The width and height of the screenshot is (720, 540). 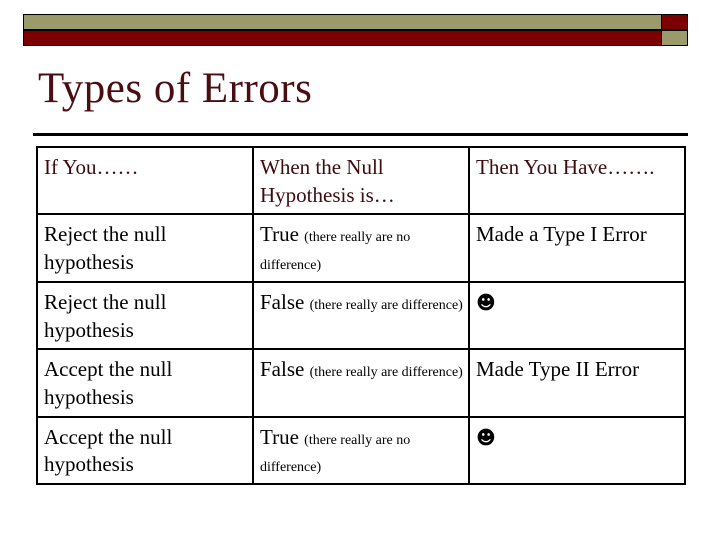 What do you see at coordinates (175, 88) in the screenshot?
I see `page-title: Types of Errors` at bounding box center [175, 88].